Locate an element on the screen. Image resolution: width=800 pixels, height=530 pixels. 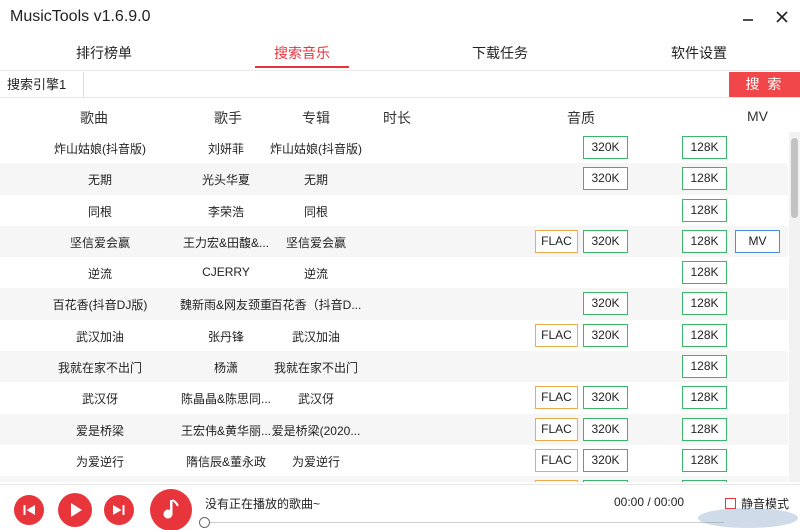
song-title: 同根 is located at coordinates (99, 211).